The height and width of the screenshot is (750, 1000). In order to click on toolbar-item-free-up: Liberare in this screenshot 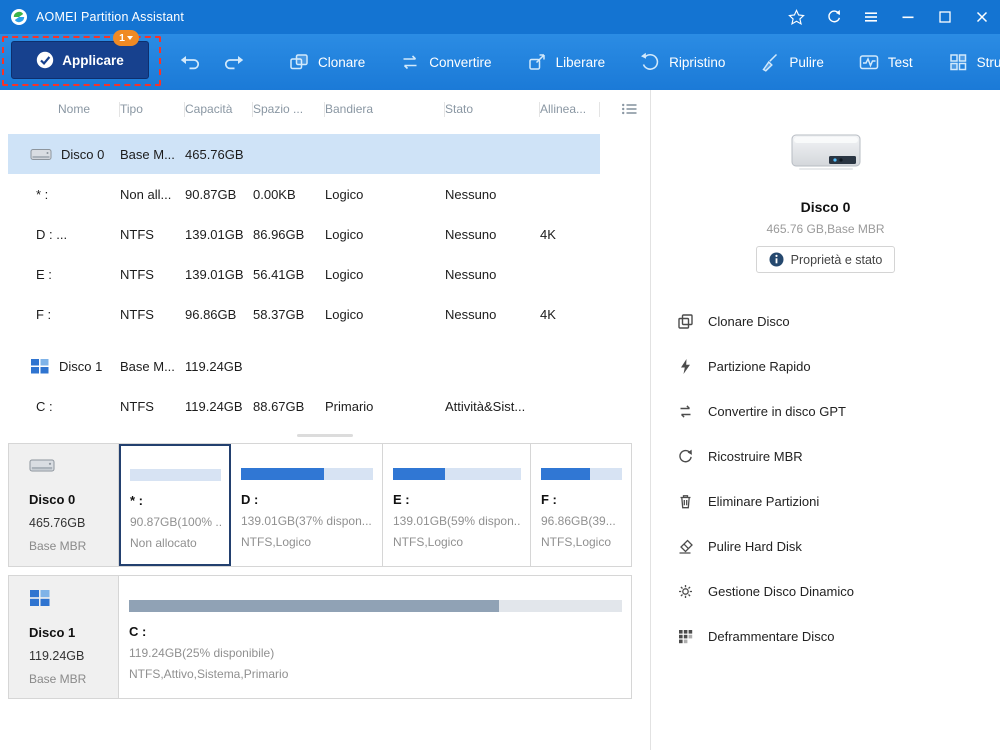, I will do `click(566, 62)`.